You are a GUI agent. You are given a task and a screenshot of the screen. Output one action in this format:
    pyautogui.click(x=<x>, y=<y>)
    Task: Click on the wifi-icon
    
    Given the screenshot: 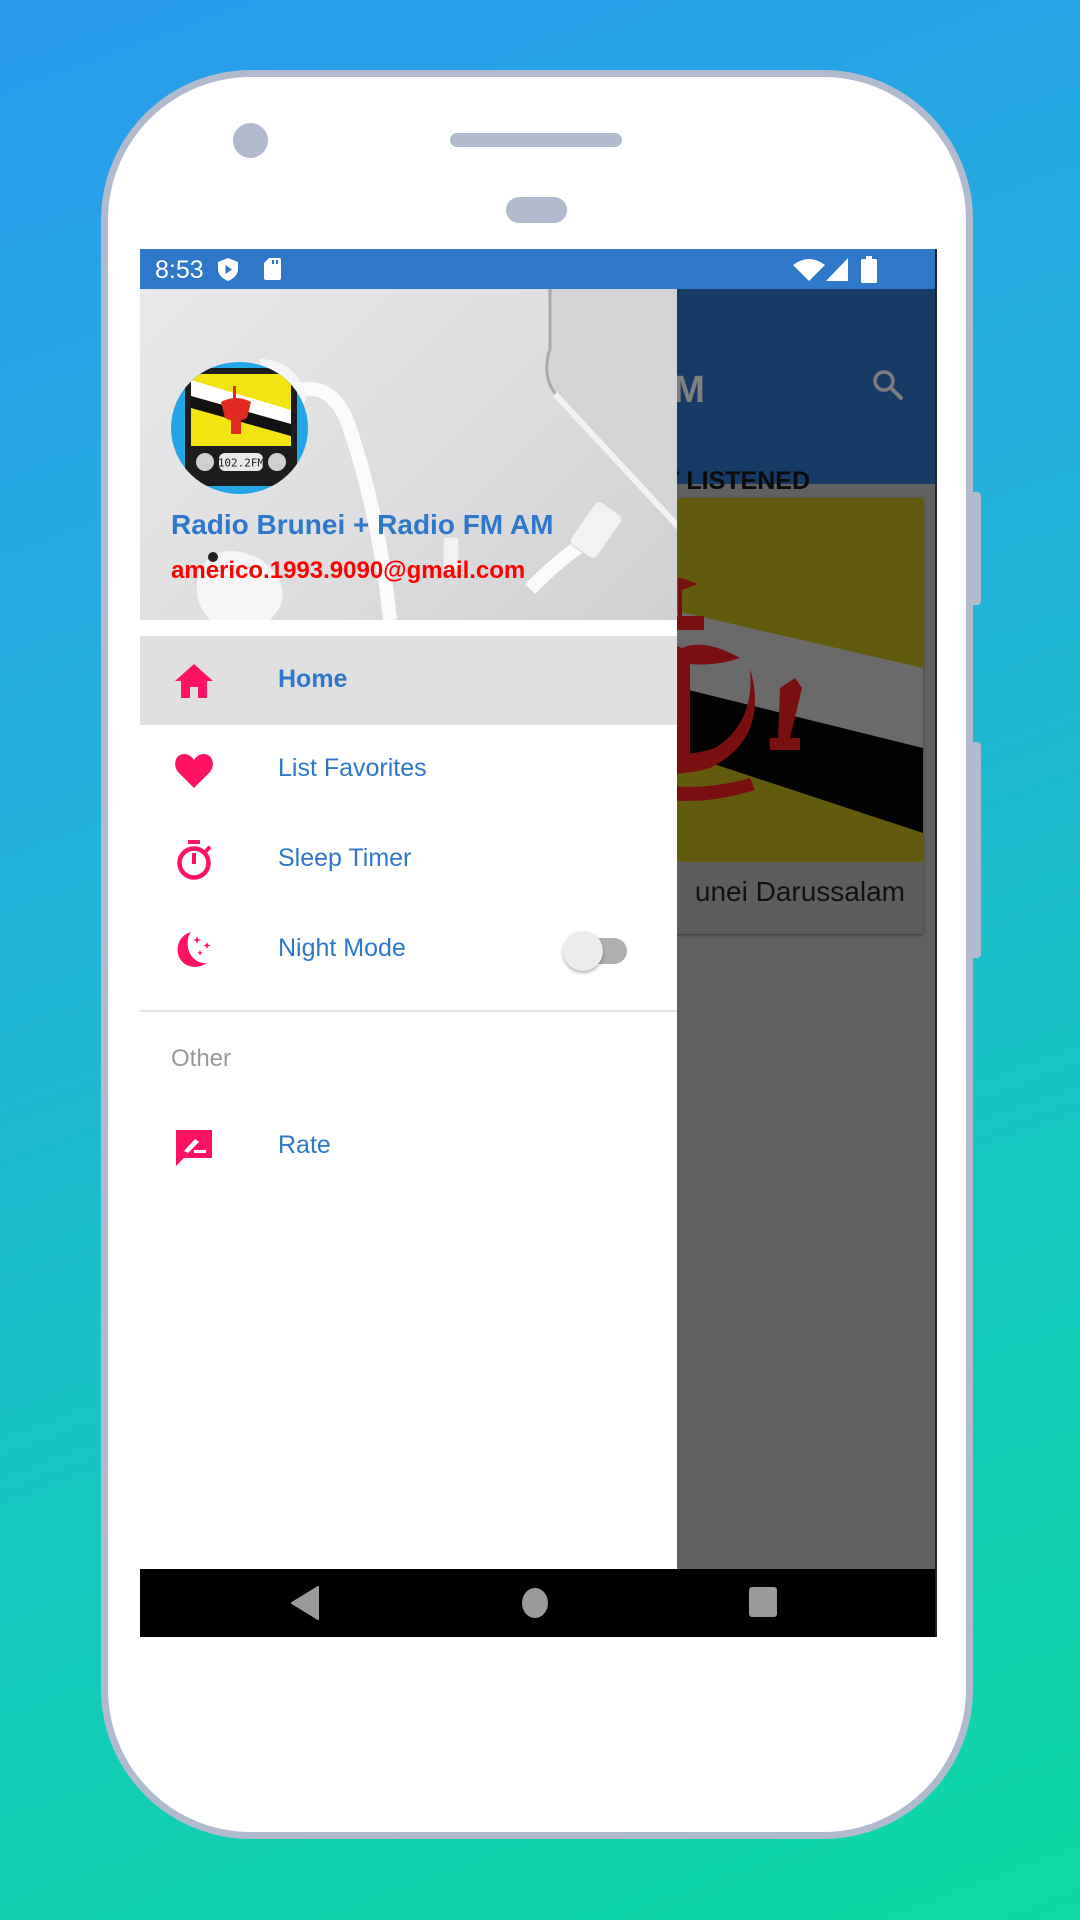 What is the action you would take?
    pyautogui.click(x=809, y=272)
    